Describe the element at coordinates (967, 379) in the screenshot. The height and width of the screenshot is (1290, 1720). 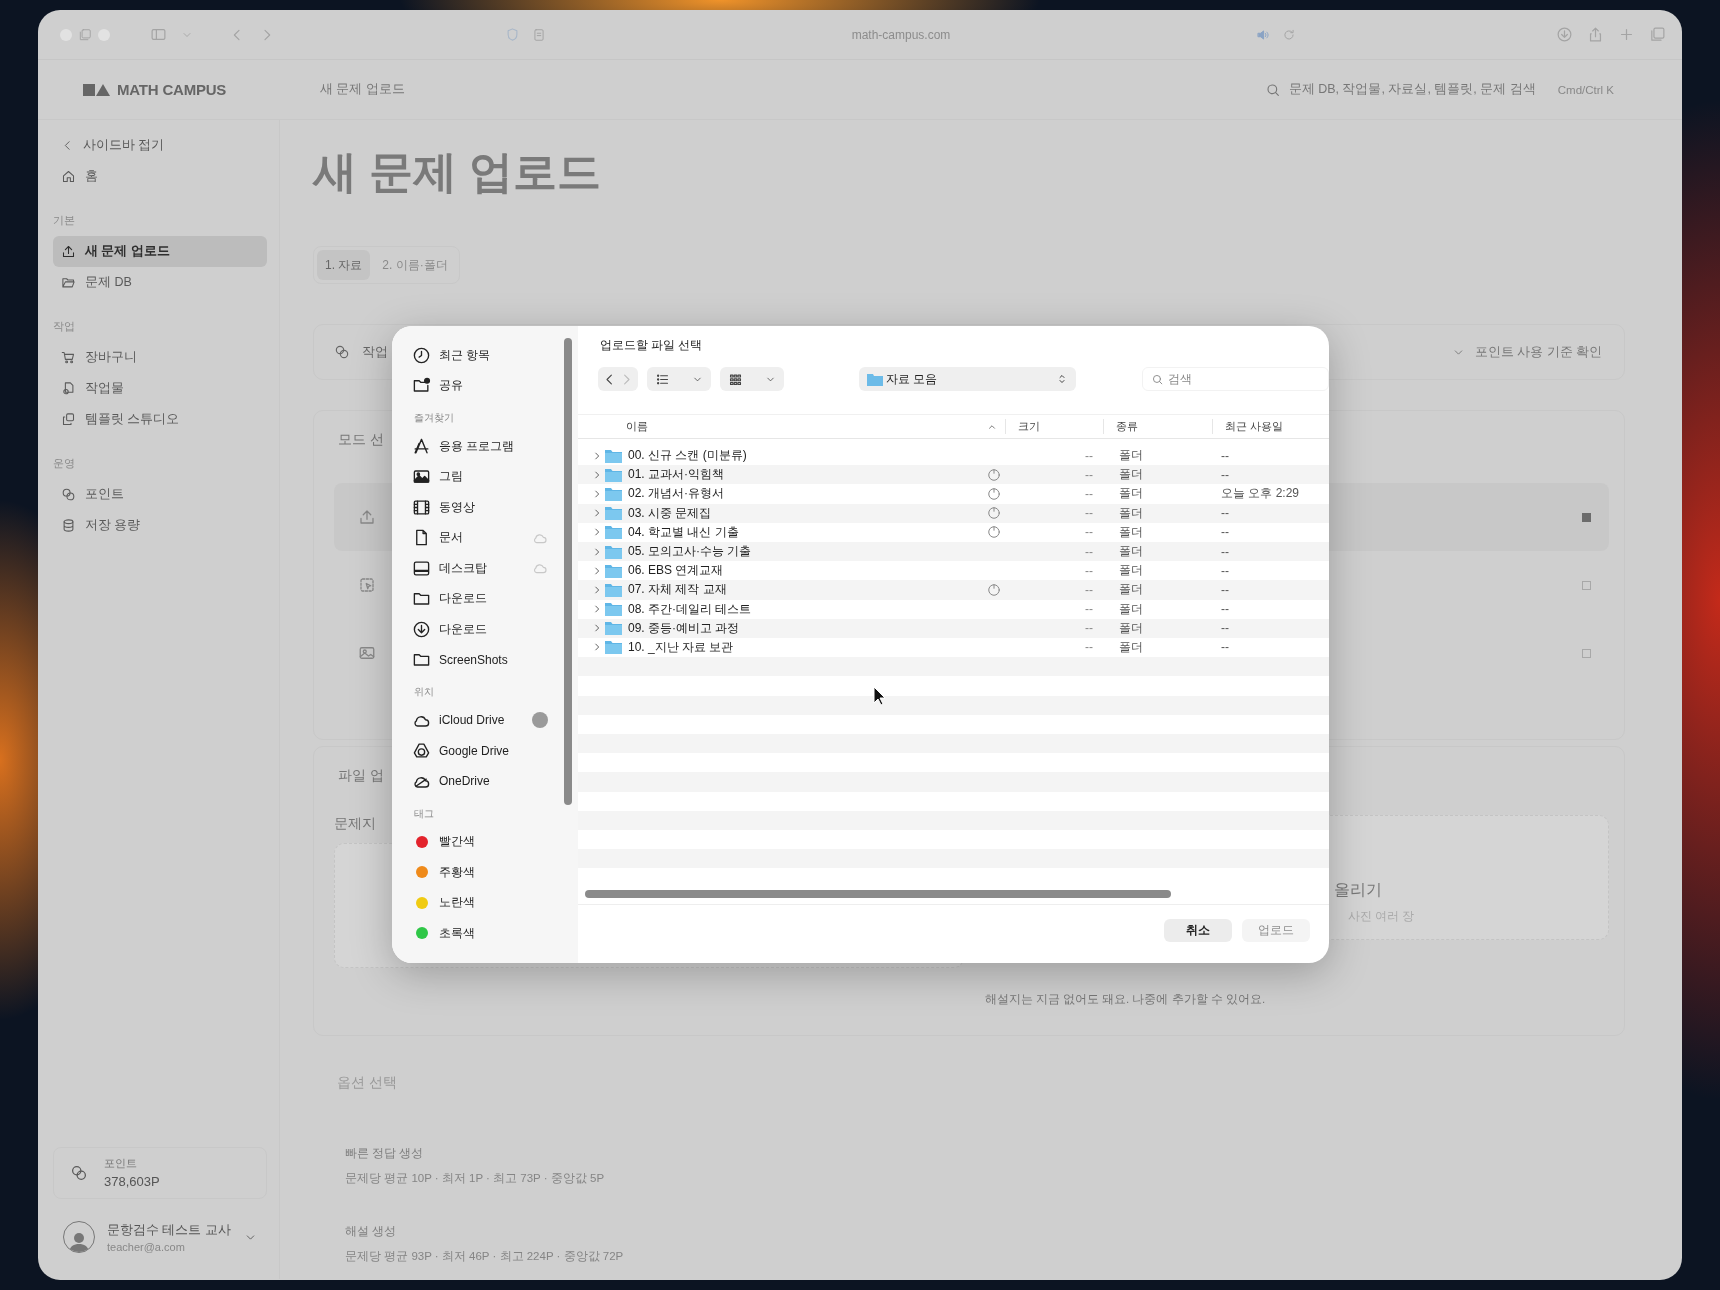
I see `location-dropdown: 자료 모음` at that location.